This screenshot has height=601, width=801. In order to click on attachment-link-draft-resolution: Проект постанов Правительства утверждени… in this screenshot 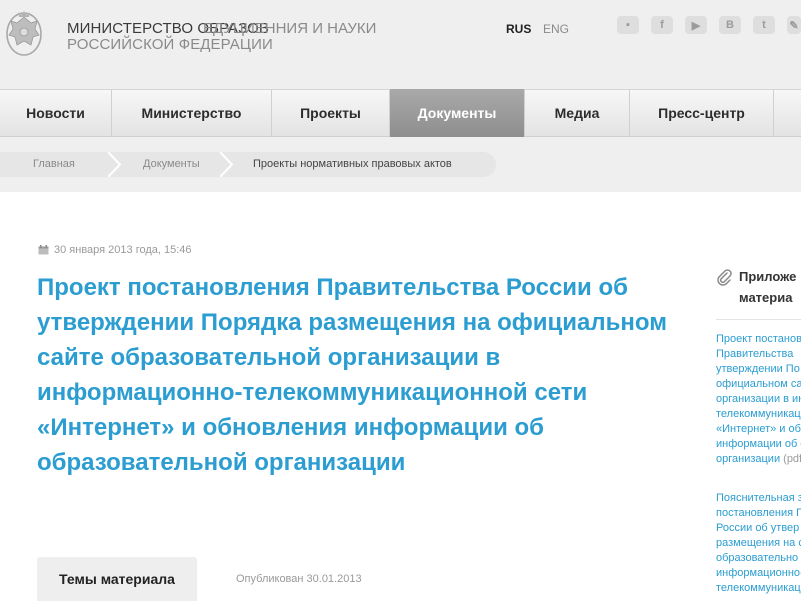, I will do `click(758, 399)`.